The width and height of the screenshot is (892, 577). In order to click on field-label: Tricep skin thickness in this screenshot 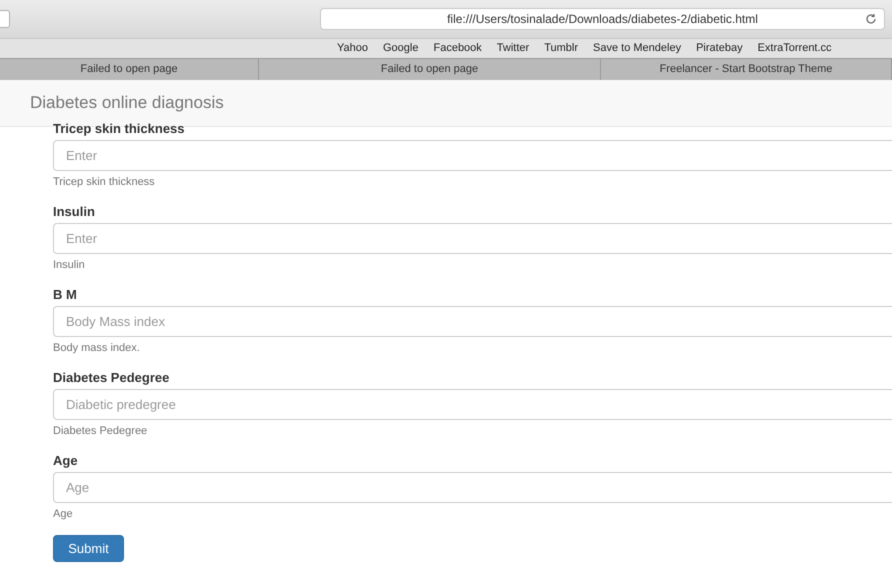, I will do `click(119, 129)`.